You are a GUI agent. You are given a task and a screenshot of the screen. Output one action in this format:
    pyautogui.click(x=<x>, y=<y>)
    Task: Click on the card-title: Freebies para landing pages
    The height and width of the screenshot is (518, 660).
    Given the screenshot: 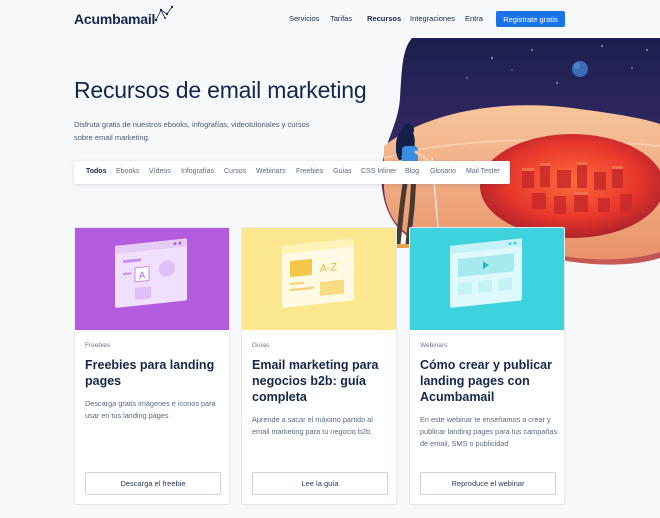 What is the action you would take?
    pyautogui.click(x=154, y=373)
    